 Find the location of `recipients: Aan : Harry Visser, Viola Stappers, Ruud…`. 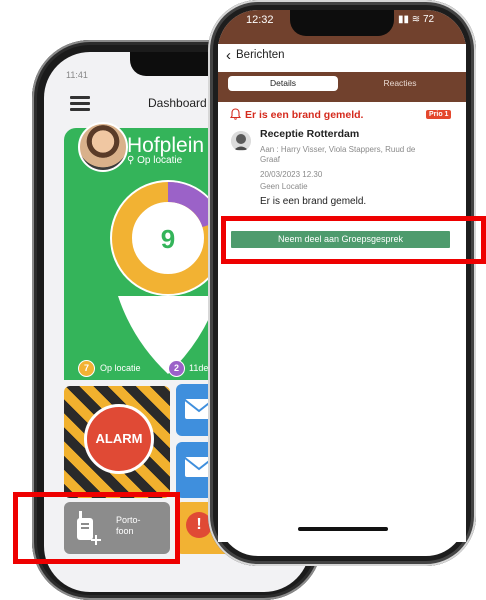

recipients: Aan : Harry Visser, Viola Stappers, Ruud… is located at coordinates (338, 154).